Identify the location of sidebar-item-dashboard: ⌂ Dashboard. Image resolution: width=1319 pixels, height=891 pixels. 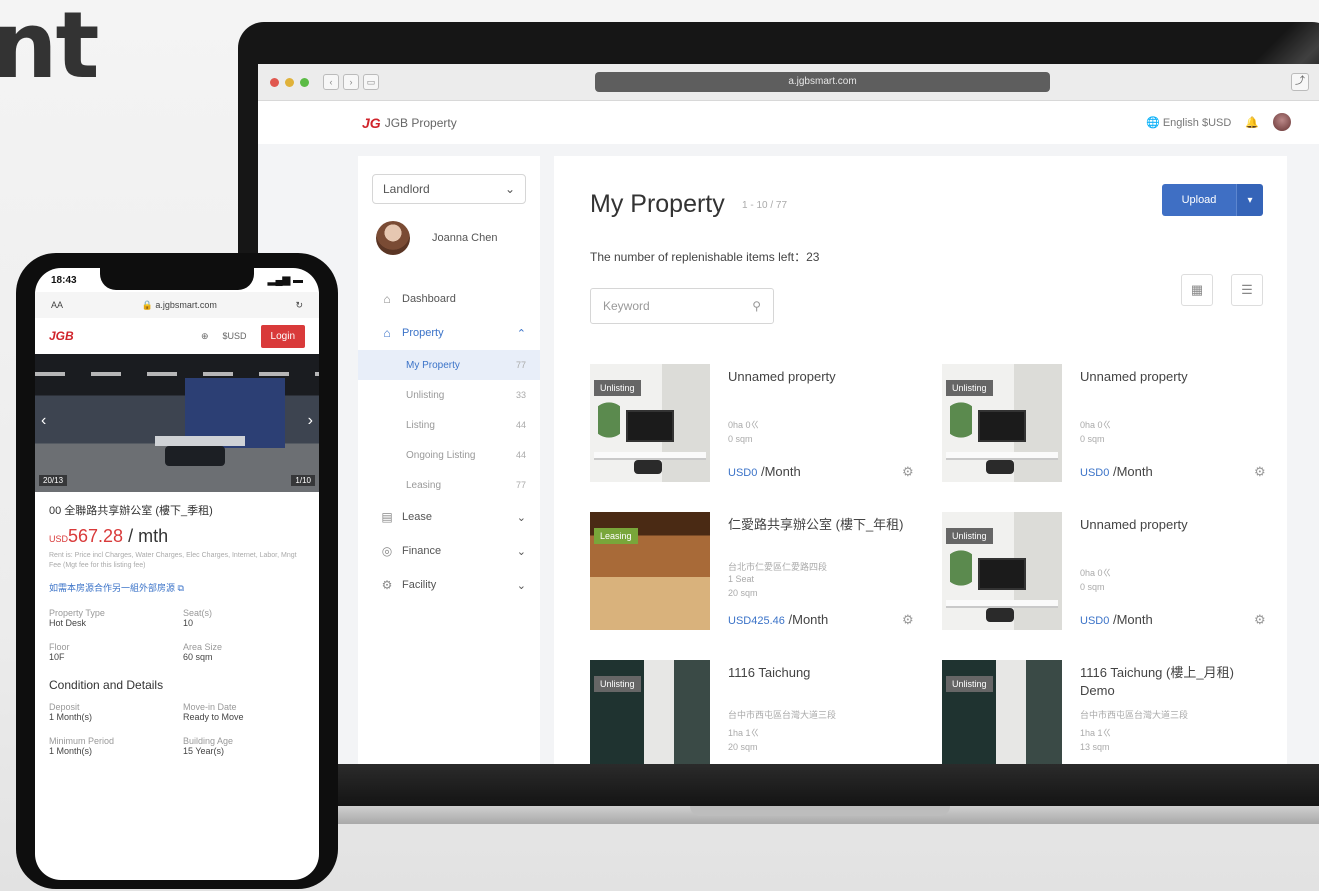
(449, 299).